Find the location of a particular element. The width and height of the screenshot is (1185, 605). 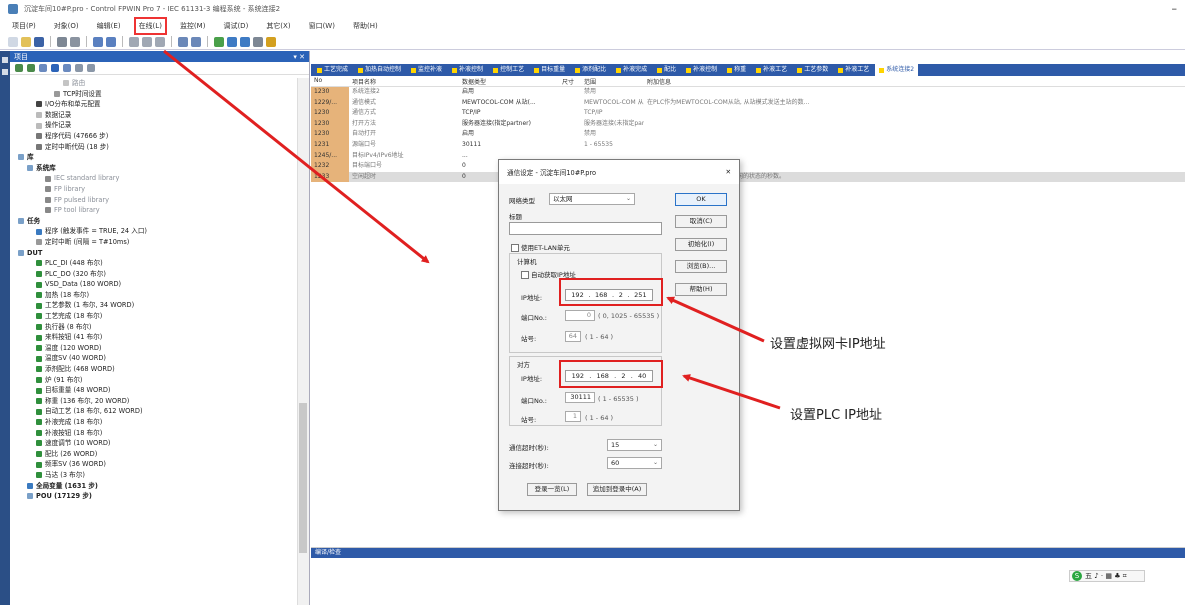

tree-item: DUT is located at coordinates (153, 253).